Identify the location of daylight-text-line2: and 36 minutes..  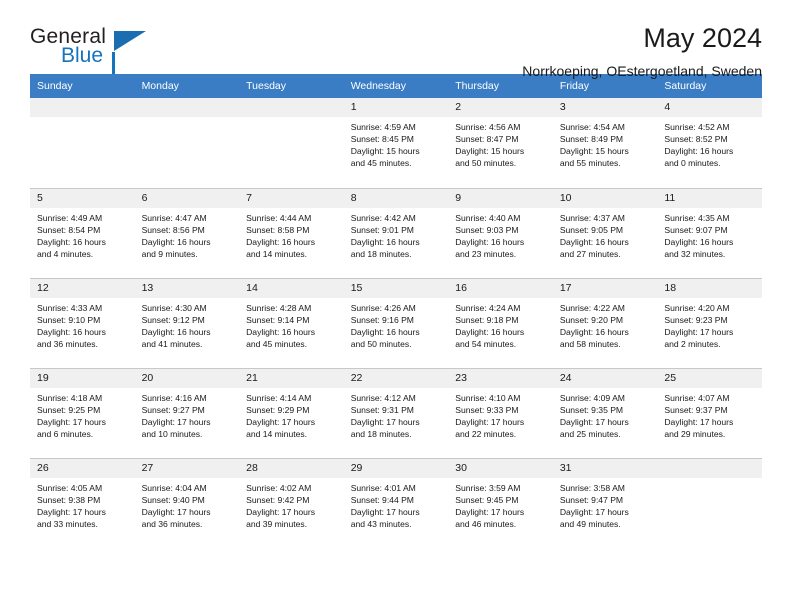
(67, 343).